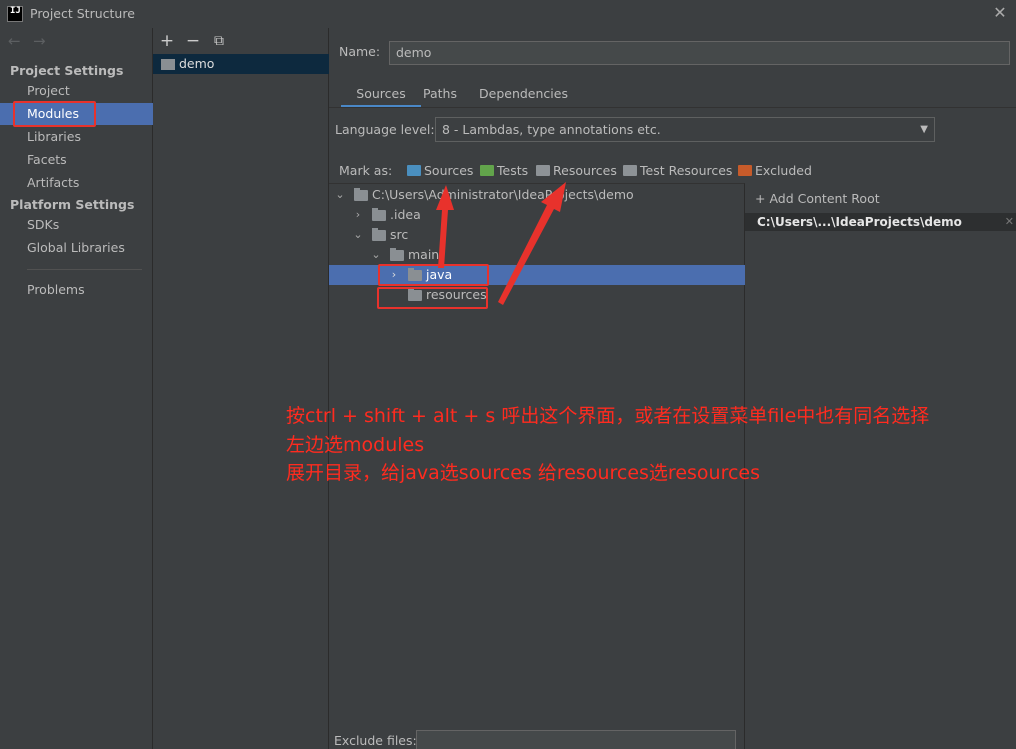  I want to click on annotation-line-2: 左边选modules, so click(355, 444).